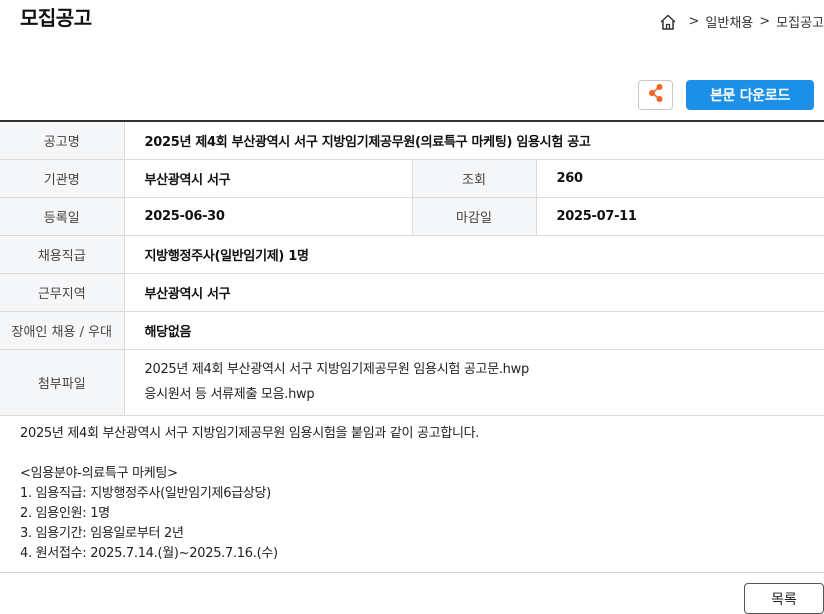  Describe the element at coordinates (268, 178) in the screenshot. I see `agency-value: 부산광역시 서구` at that location.